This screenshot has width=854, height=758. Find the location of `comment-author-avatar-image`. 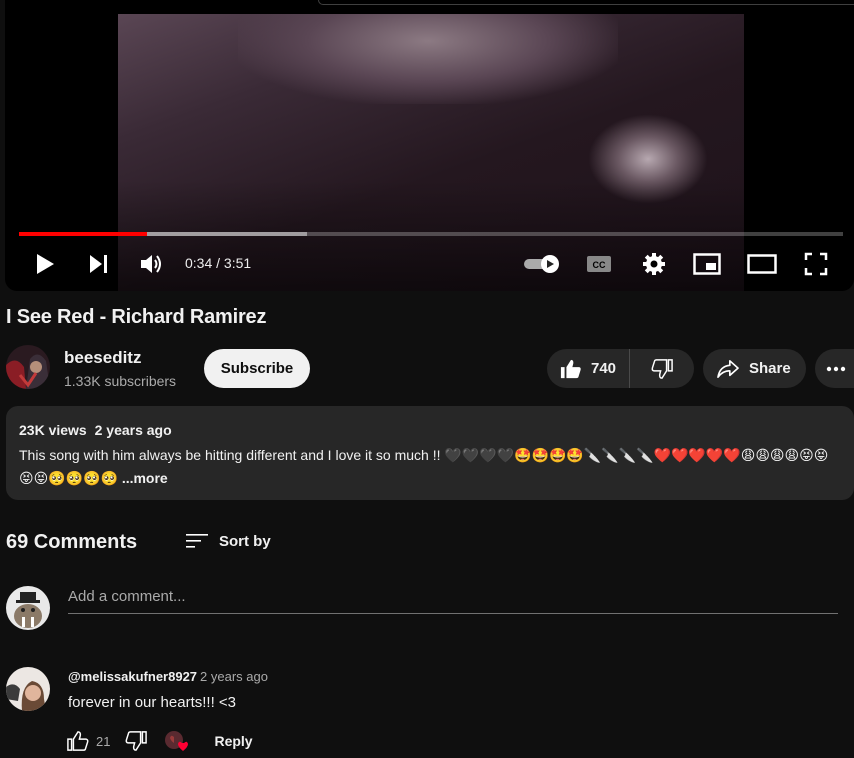

comment-author-avatar-image is located at coordinates (28, 689).